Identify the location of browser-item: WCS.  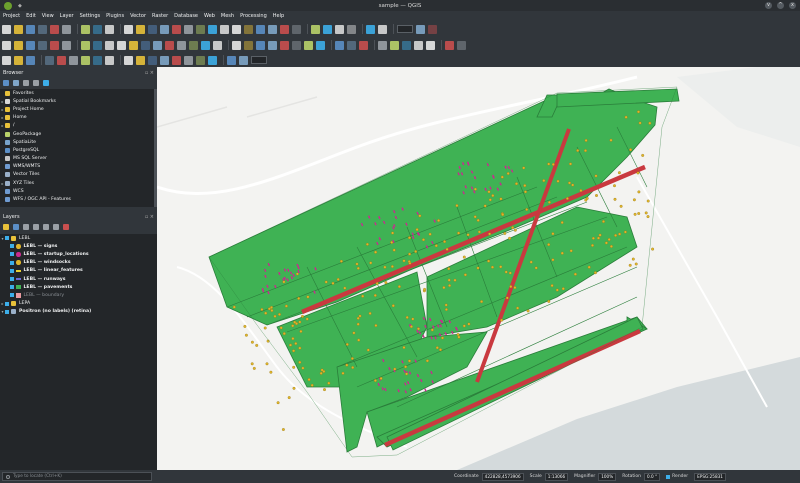
(77, 191).